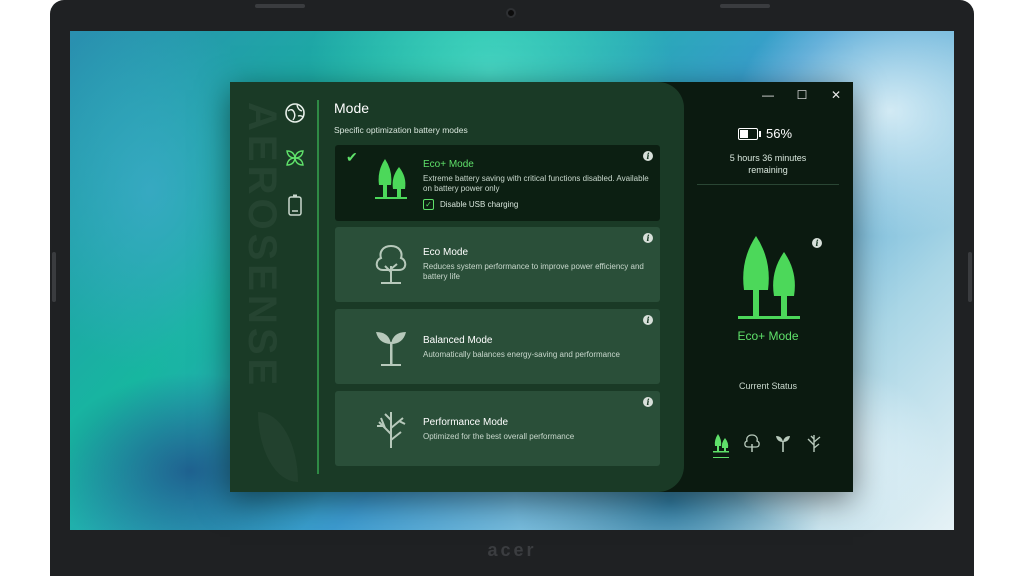 This screenshot has width=1024, height=576. Describe the element at coordinates (352, 108) in the screenshot. I see `page-title: Mode` at that location.